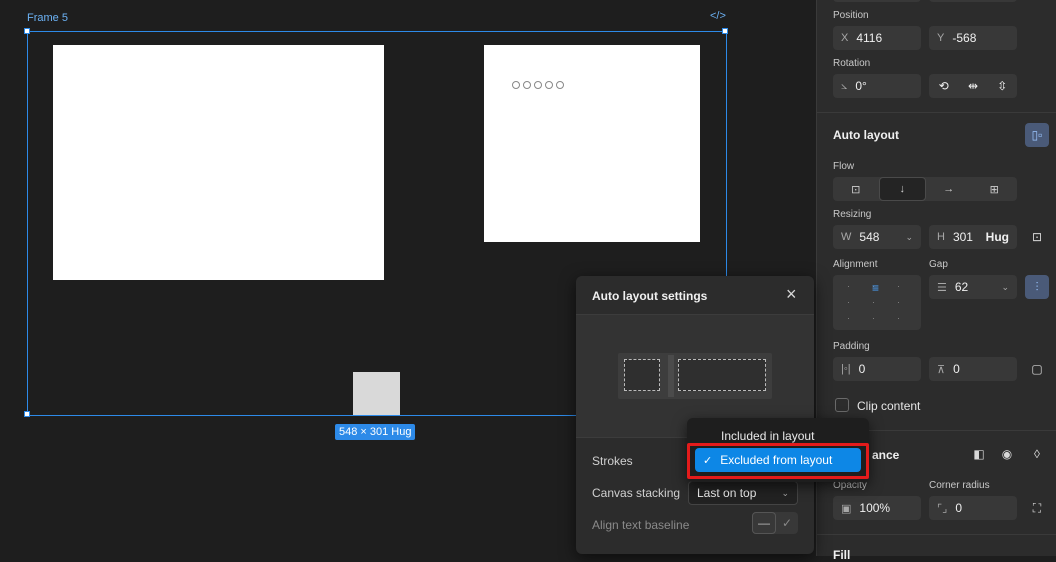 This screenshot has width=1056, height=562. What do you see at coordinates (855, 264) in the screenshot?
I see `alignment-label: Alignment` at bounding box center [855, 264].